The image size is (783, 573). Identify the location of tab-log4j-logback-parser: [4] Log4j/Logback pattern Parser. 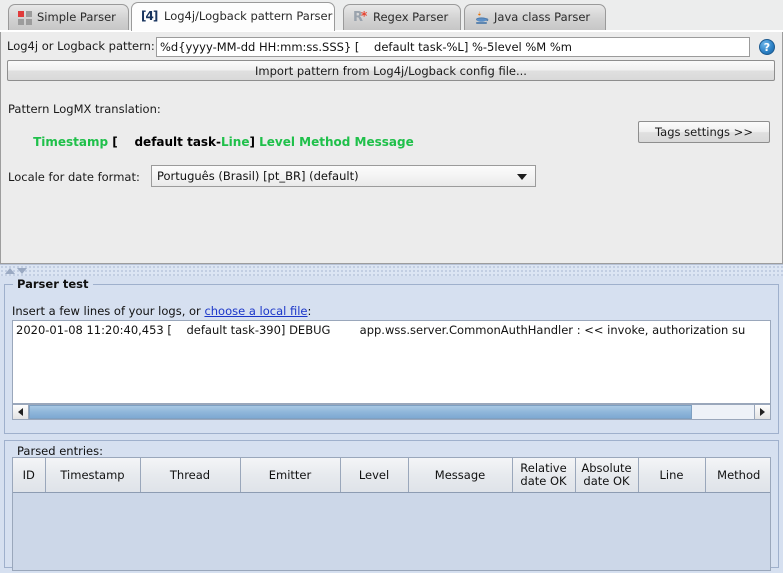
(233, 16).